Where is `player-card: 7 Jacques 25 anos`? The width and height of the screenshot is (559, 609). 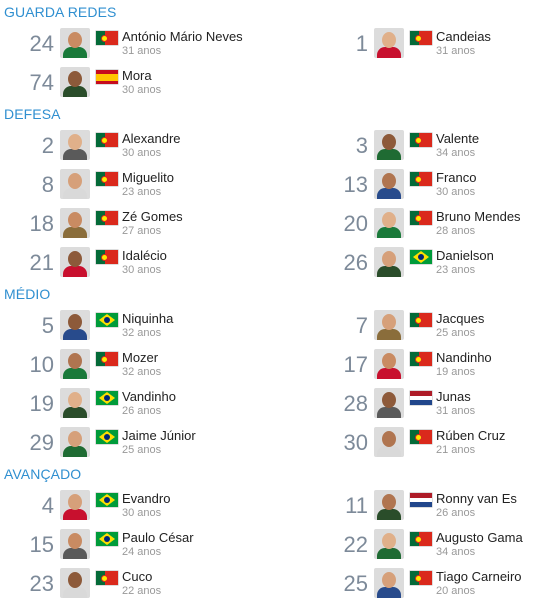 player-card: 7 Jacques 25 anos is located at coordinates (444, 328).